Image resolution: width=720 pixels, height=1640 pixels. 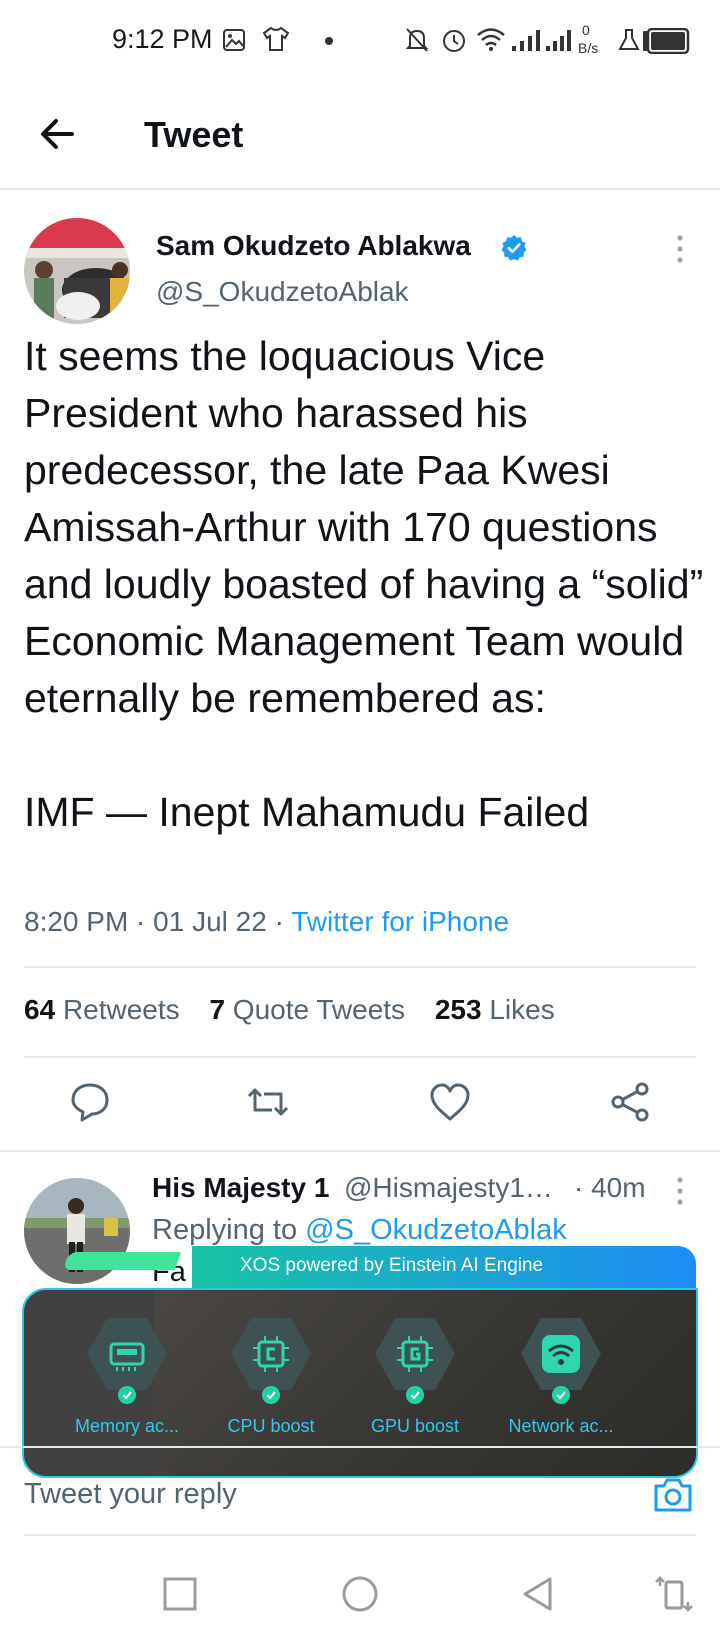 What do you see at coordinates (680, 1191) in the screenshot?
I see `reply-more-options-icon` at bounding box center [680, 1191].